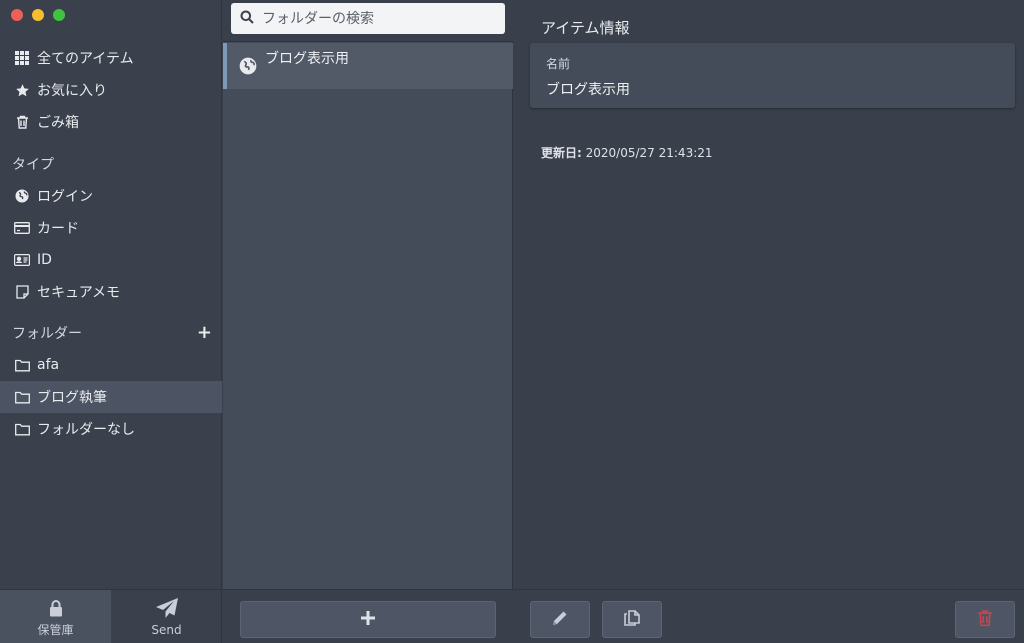 Image resolution: width=1024 pixels, height=643 pixels. I want to click on updated-date: 更新日: 2020/05/27 21:43:21, so click(627, 152).